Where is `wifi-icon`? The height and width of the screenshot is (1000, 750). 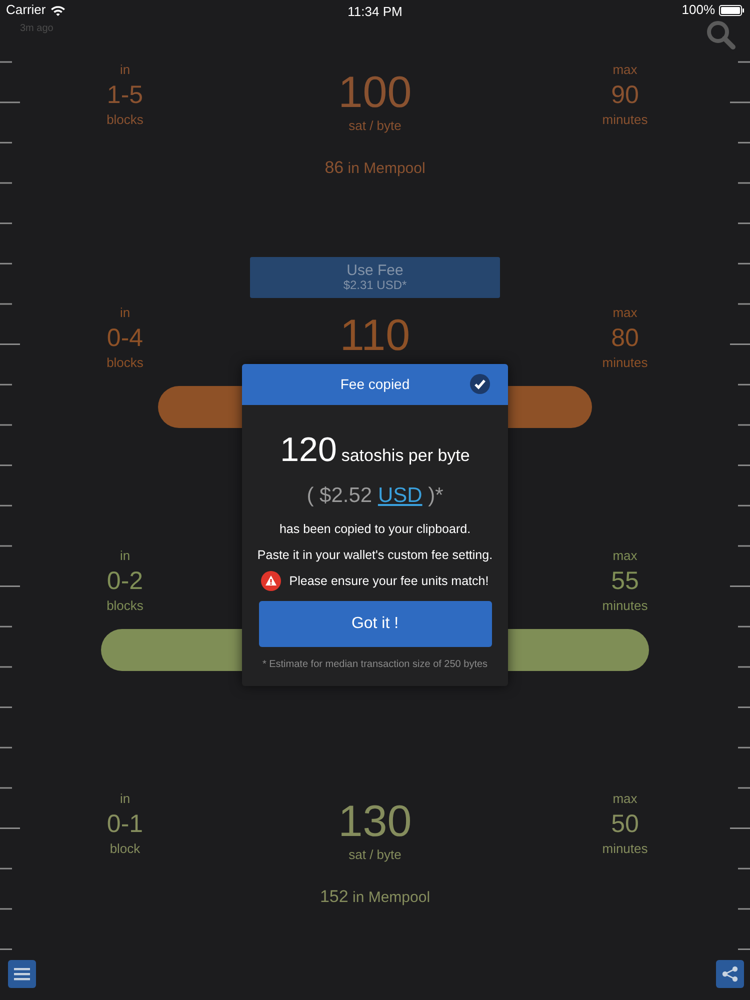 wifi-icon is located at coordinates (58, 10).